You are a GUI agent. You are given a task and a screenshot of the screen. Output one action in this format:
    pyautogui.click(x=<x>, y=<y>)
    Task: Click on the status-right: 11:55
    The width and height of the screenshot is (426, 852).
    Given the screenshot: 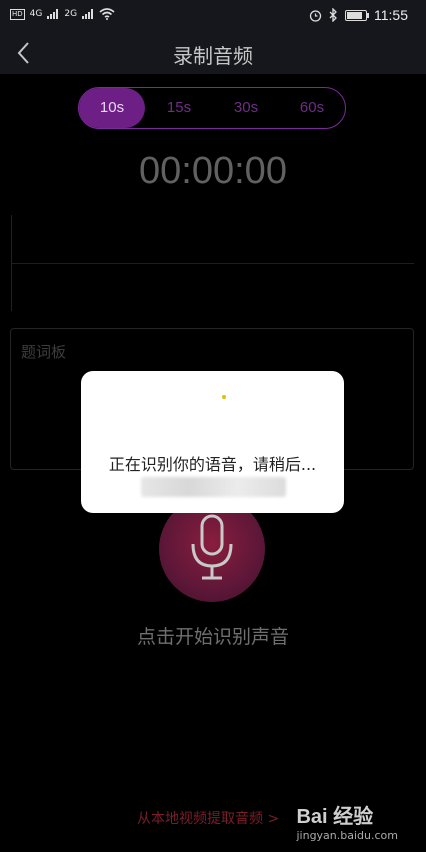 What is the action you would take?
    pyautogui.click(x=358, y=15)
    